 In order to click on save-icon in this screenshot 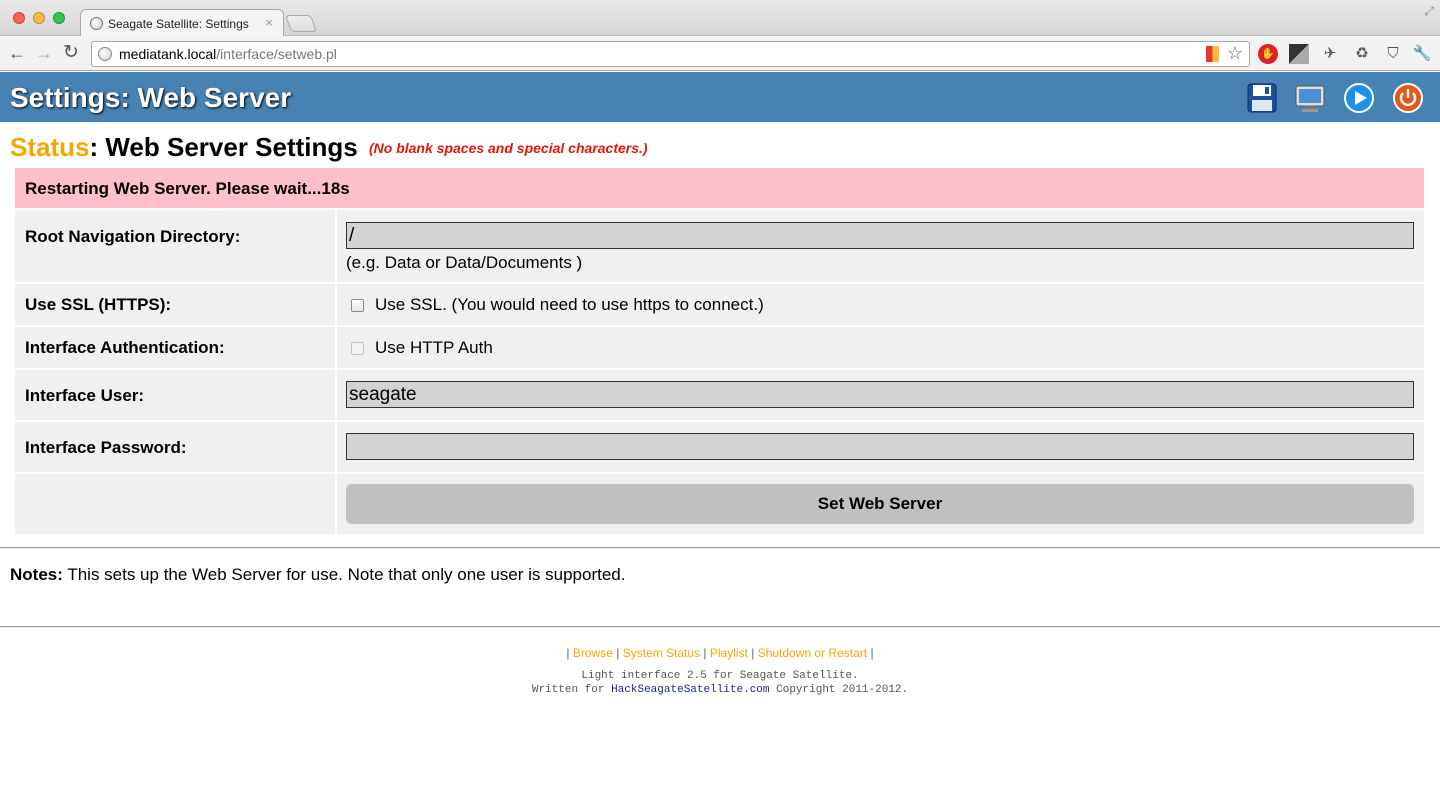, I will do `click(1262, 98)`.